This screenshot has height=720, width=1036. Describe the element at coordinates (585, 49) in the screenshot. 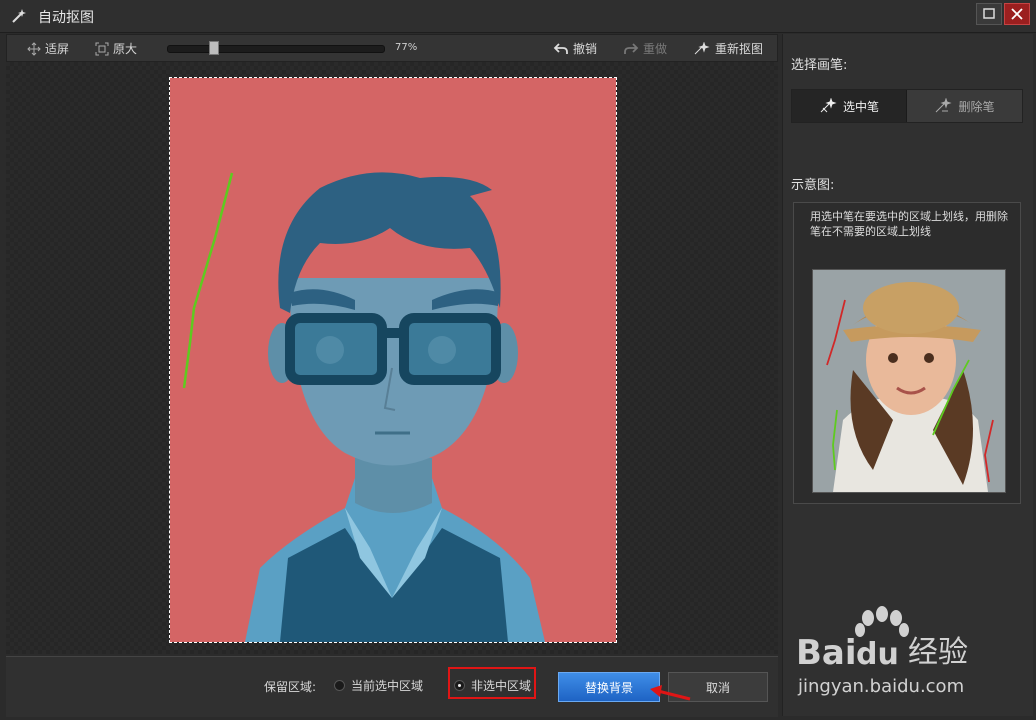

I see `undo-label: 撤销` at that location.